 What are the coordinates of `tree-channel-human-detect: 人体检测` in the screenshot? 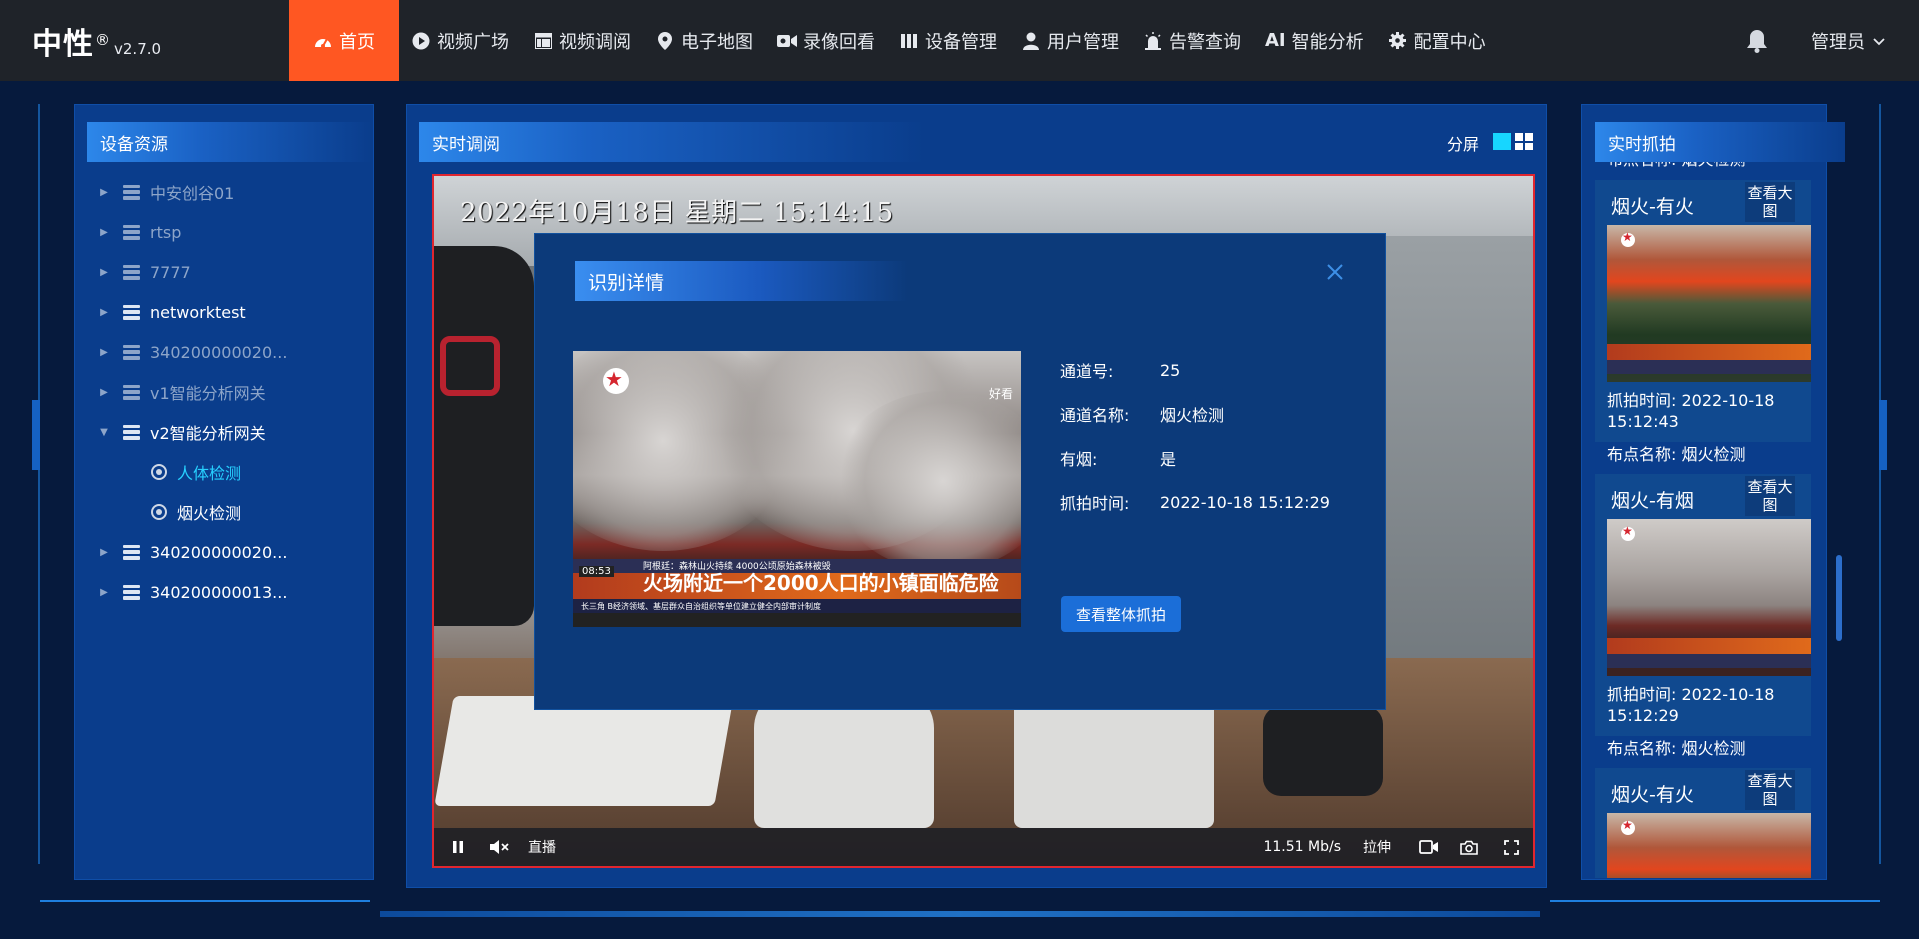 It's located at (232, 472).